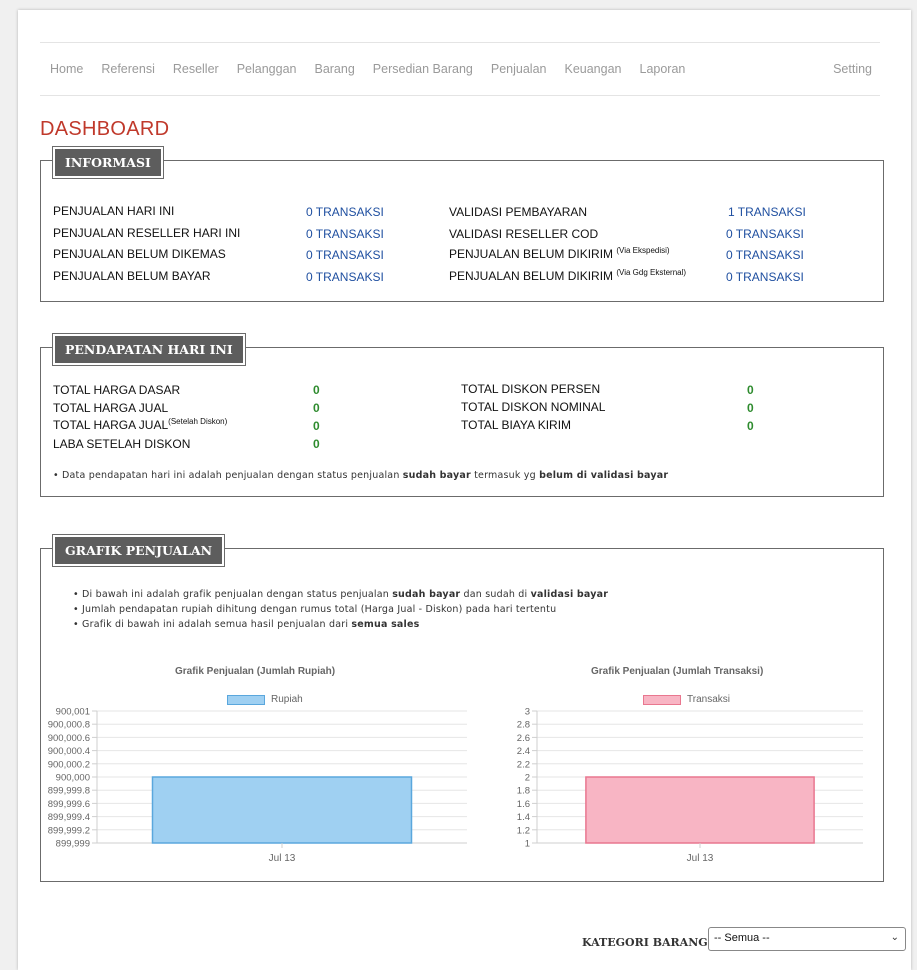 The width and height of the screenshot is (917, 970). I want to click on y-tick-label: 1.4, so click(523, 817).